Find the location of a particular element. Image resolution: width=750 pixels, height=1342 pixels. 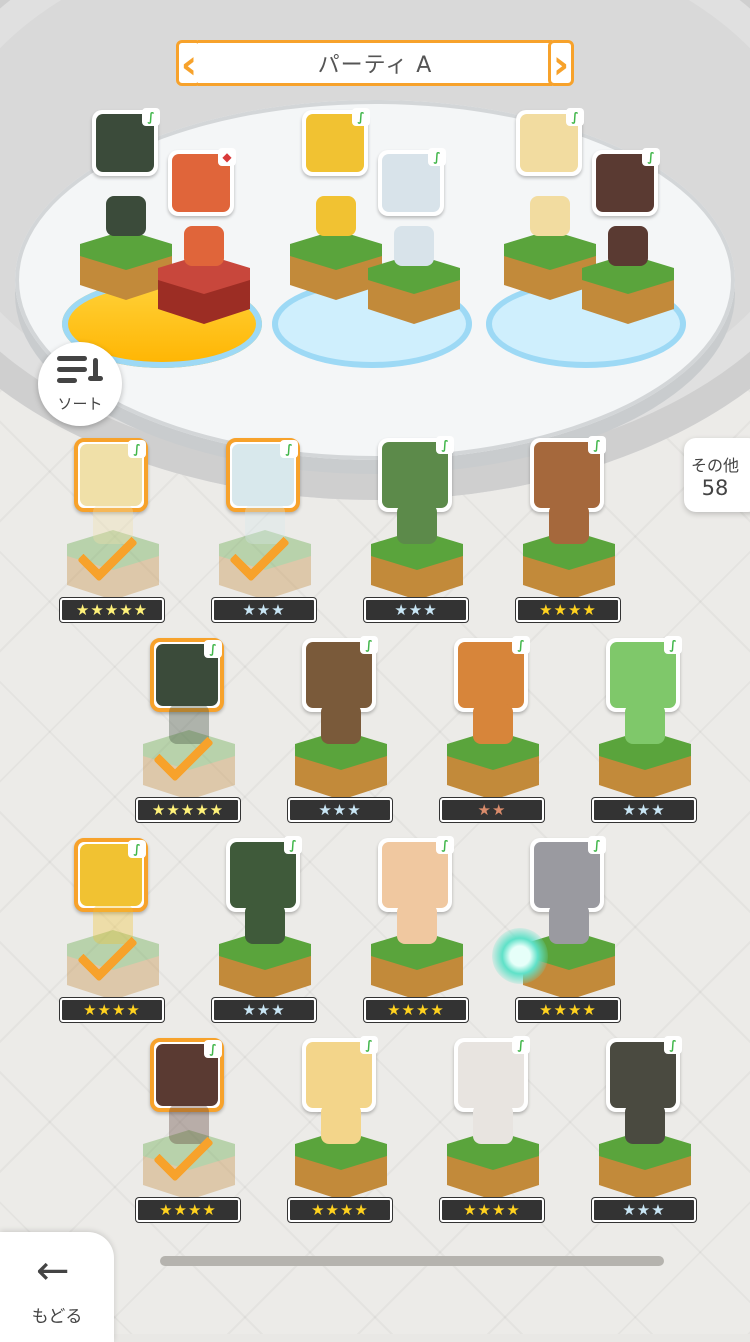

sparkle-effect is located at coordinates (520, 956).